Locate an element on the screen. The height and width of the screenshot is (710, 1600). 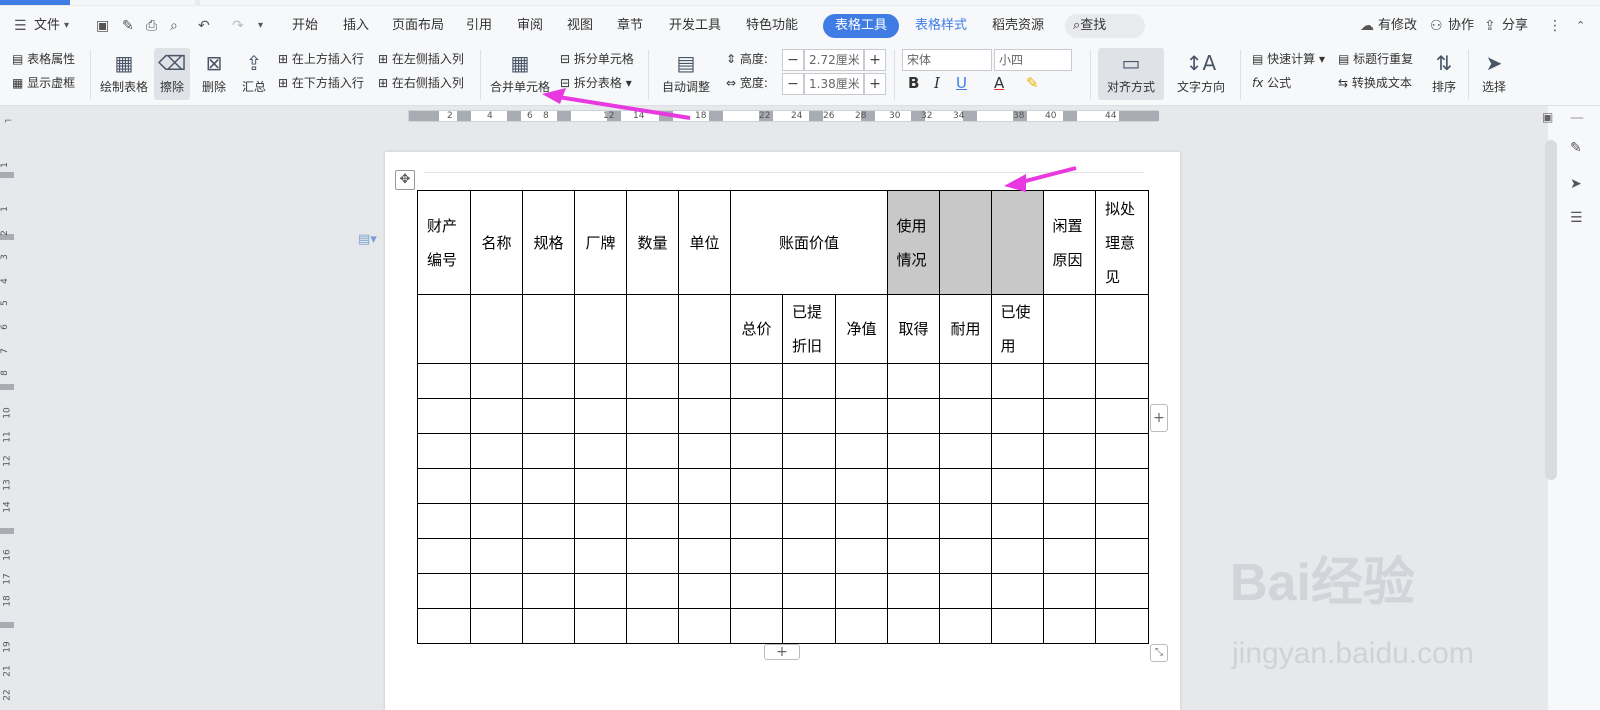
draw-table-button: ▦ 绘制表格 is located at coordinates (124, 74).